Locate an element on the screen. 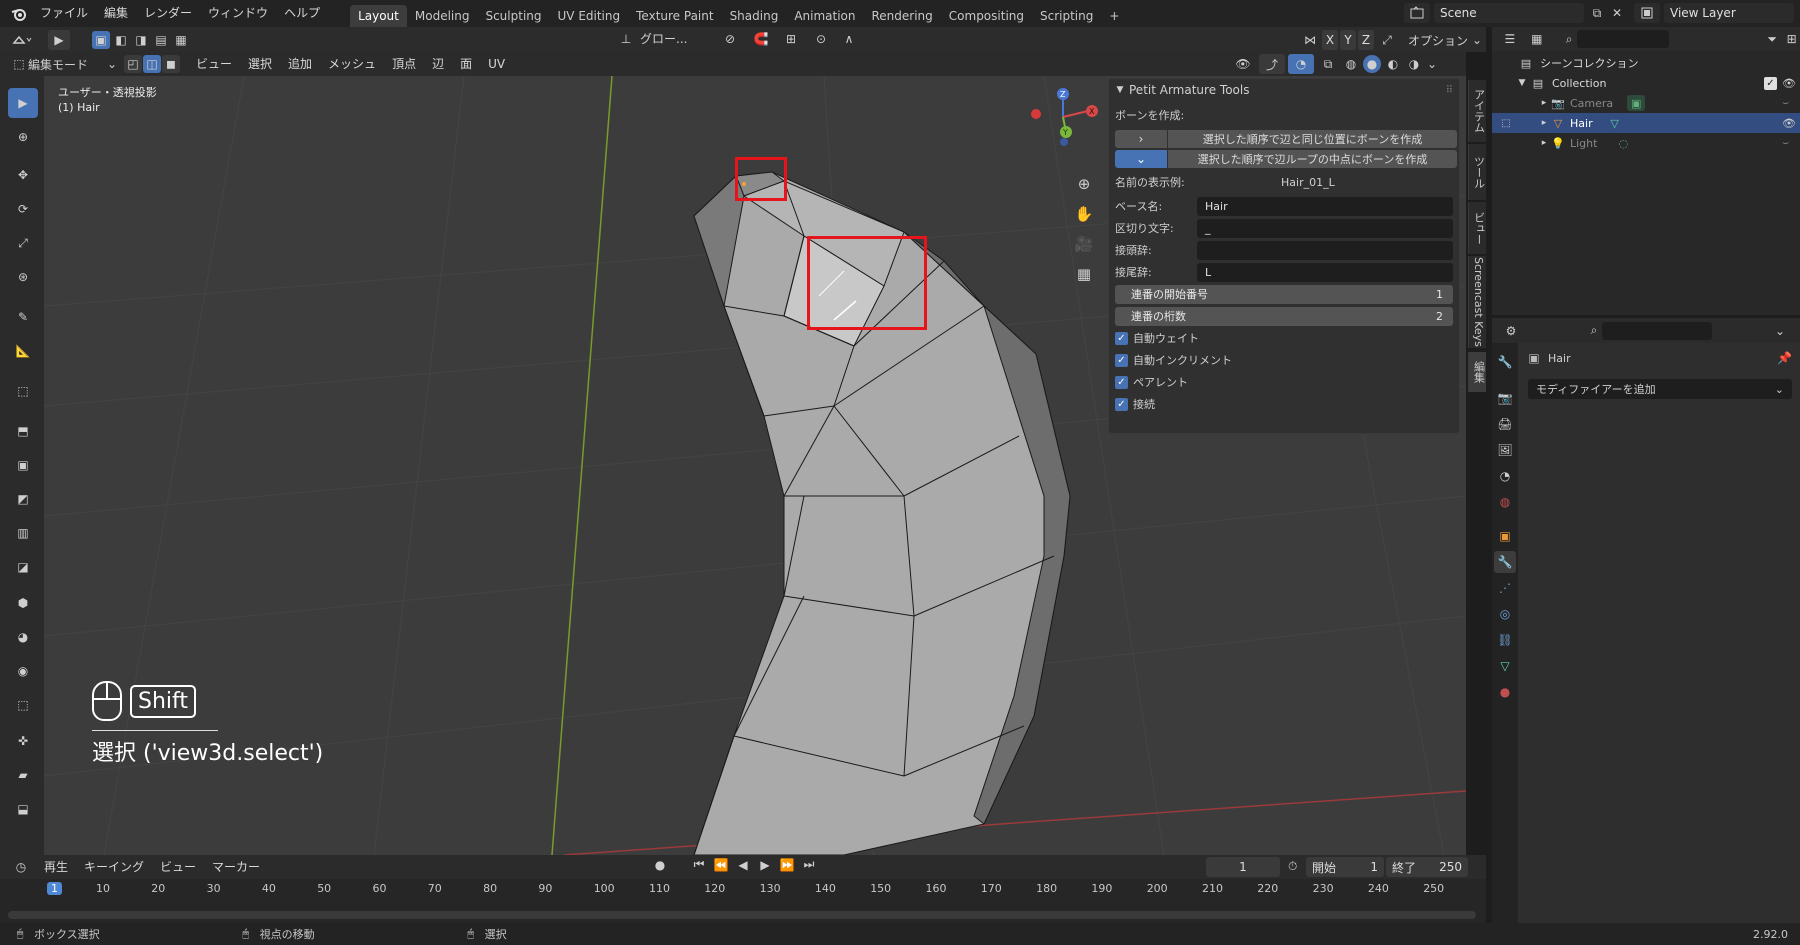 Image resolution: width=1800 pixels, height=945 pixels. material-shading-icon: ◐ is located at coordinates (1393, 64).